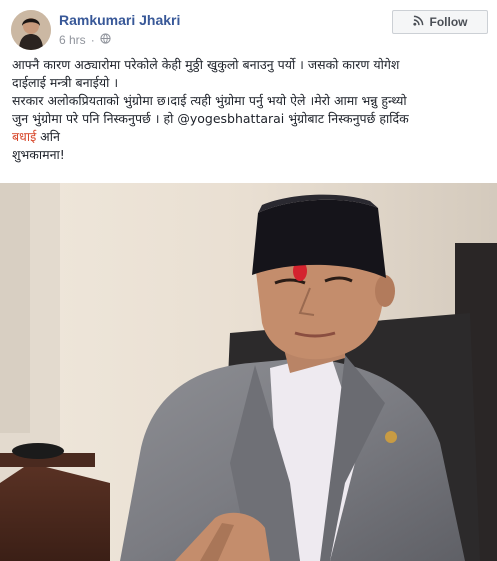 This screenshot has height=561, width=497. What do you see at coordinates (250, 137) in the screenshot?
I see `post-line: बधाई अनि` at bounding box center [250, 137].